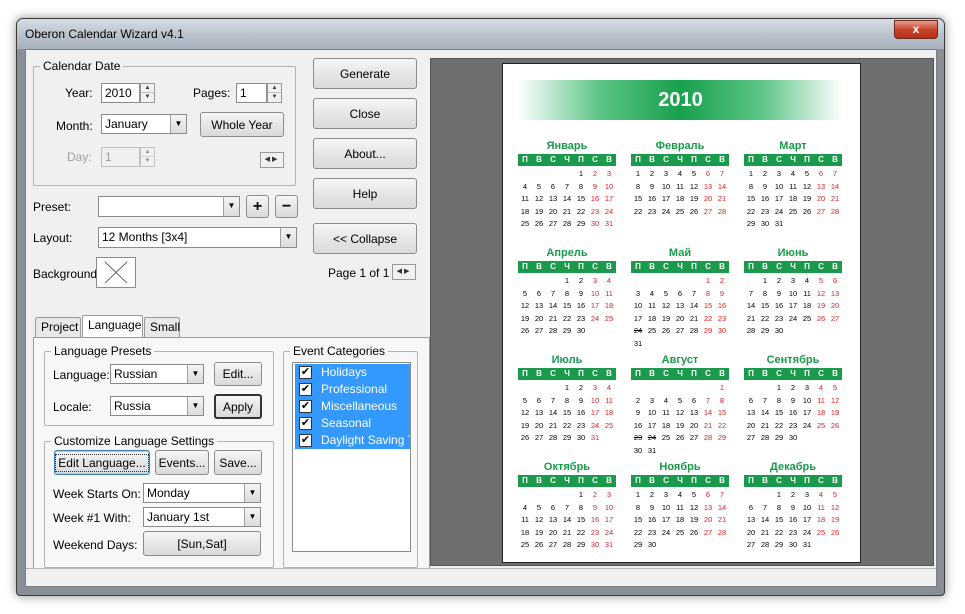 The image size is (965, 614). What do you see at coordinates (157, 406) in the screenshot?
I see `locale-select: Russia ▼` at bounding box center [157, 406].